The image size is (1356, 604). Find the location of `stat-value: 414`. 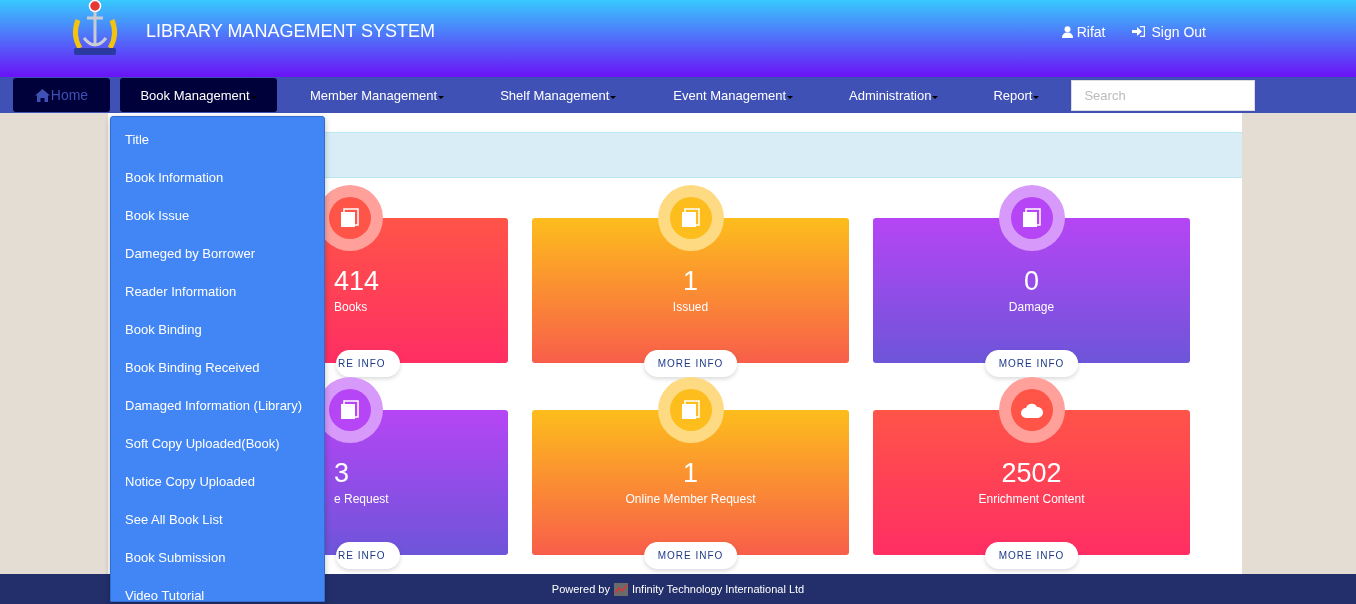

stat-value: 414 is located at coordinates (357, 281).